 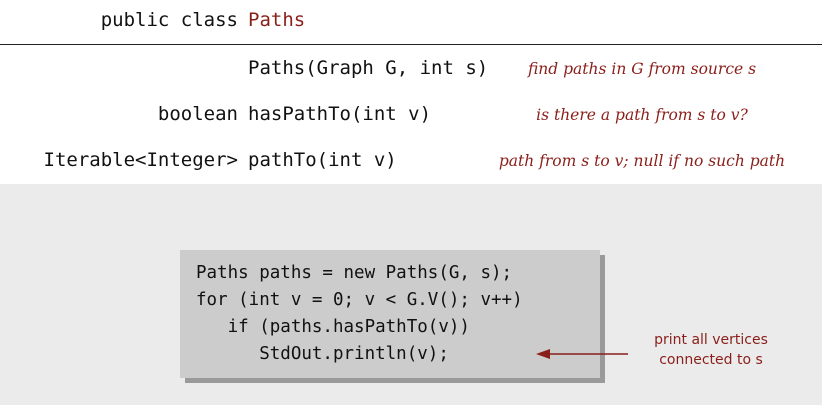 What do you see at coordinates (642, 69) in the screenshot?
I see `method-description: find paths in G from source s` at bounding box center [642, 69].